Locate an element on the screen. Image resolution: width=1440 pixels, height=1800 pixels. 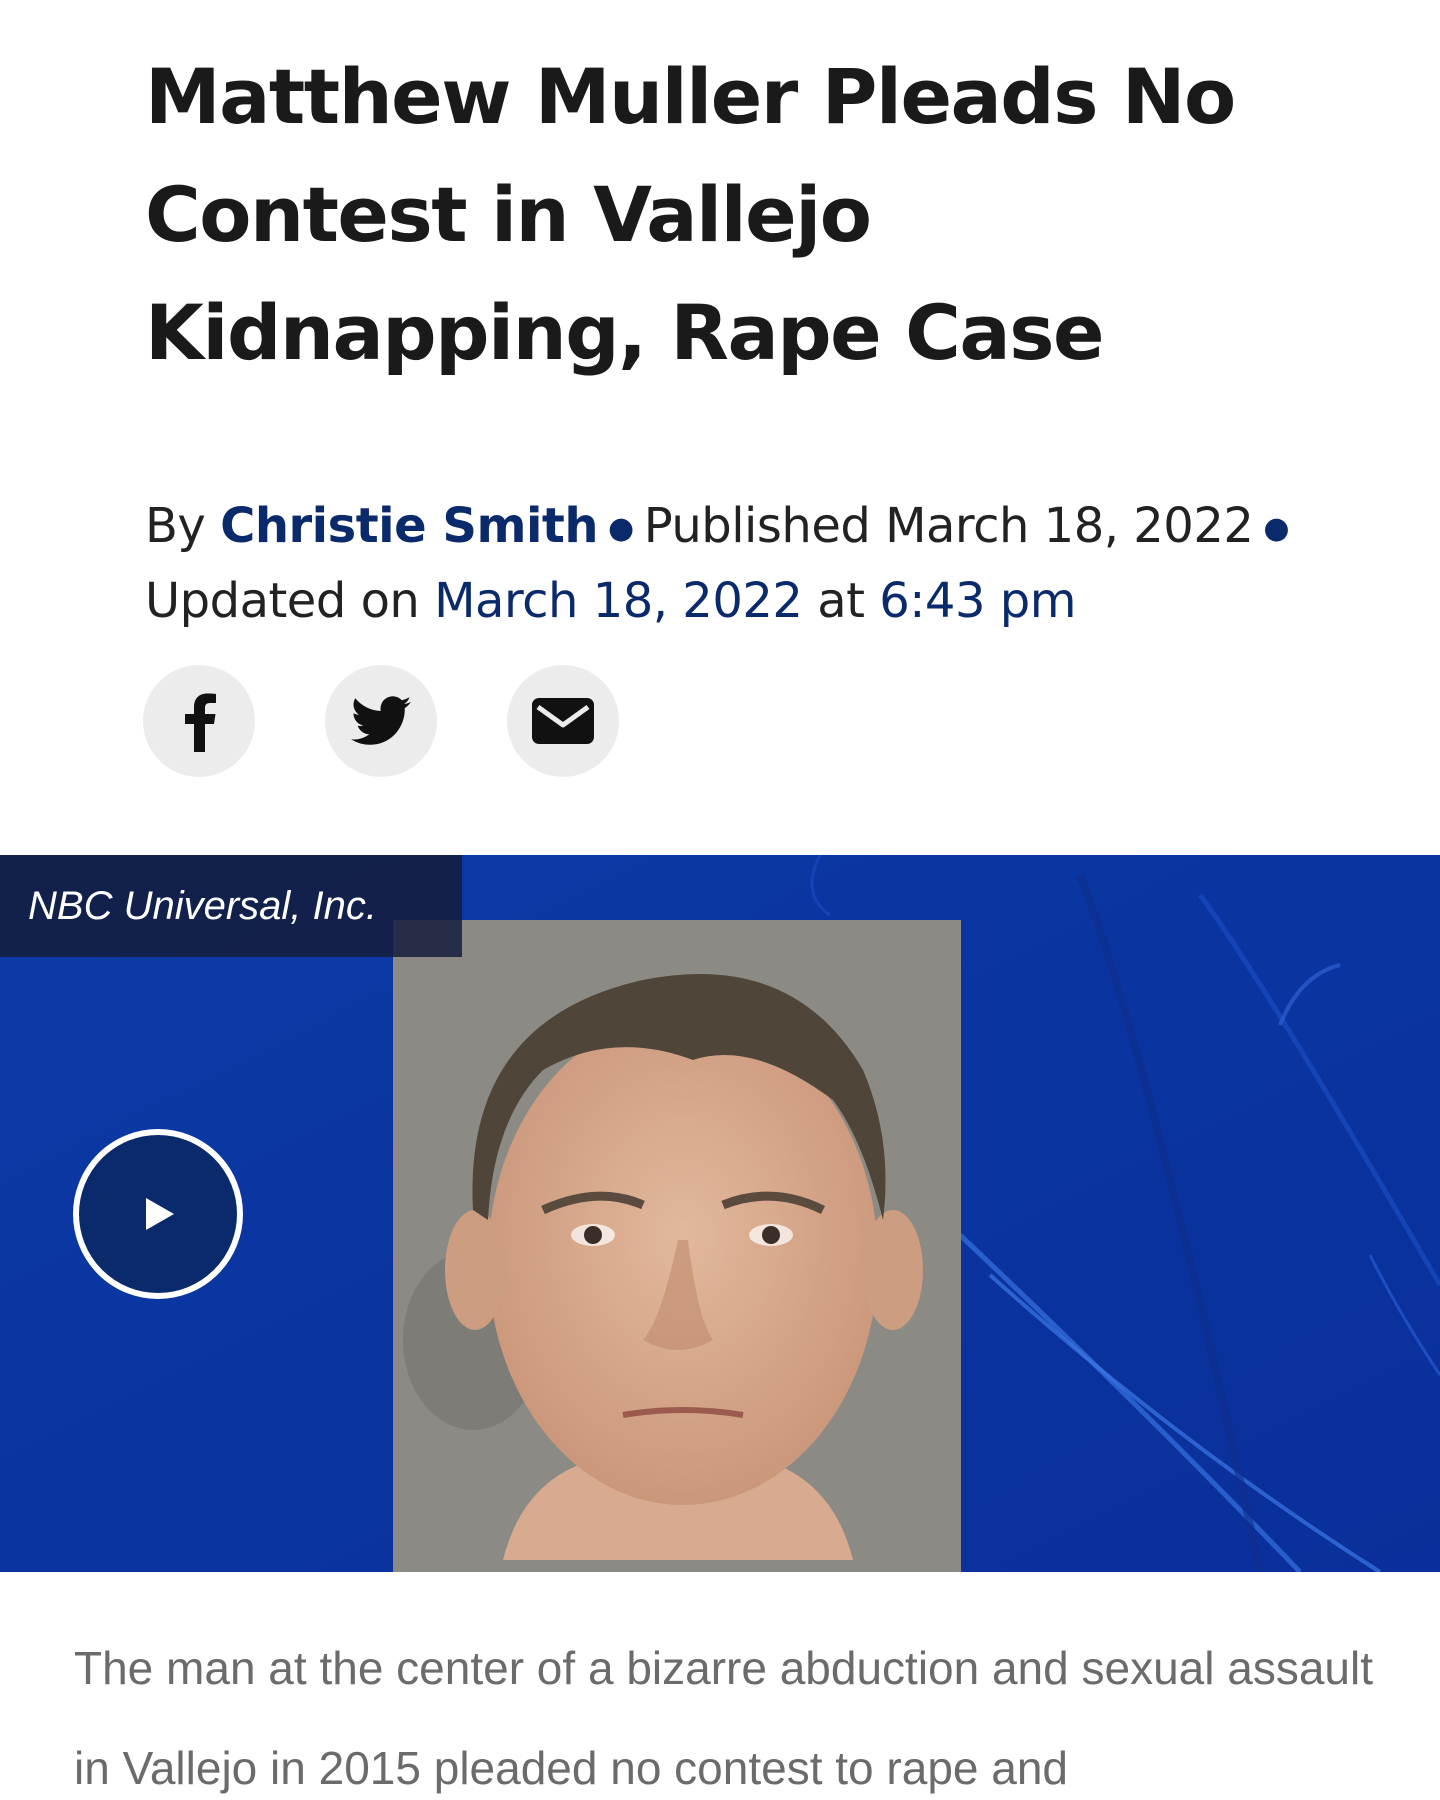
mugshot-photo is located at coordinates (677, 1246).